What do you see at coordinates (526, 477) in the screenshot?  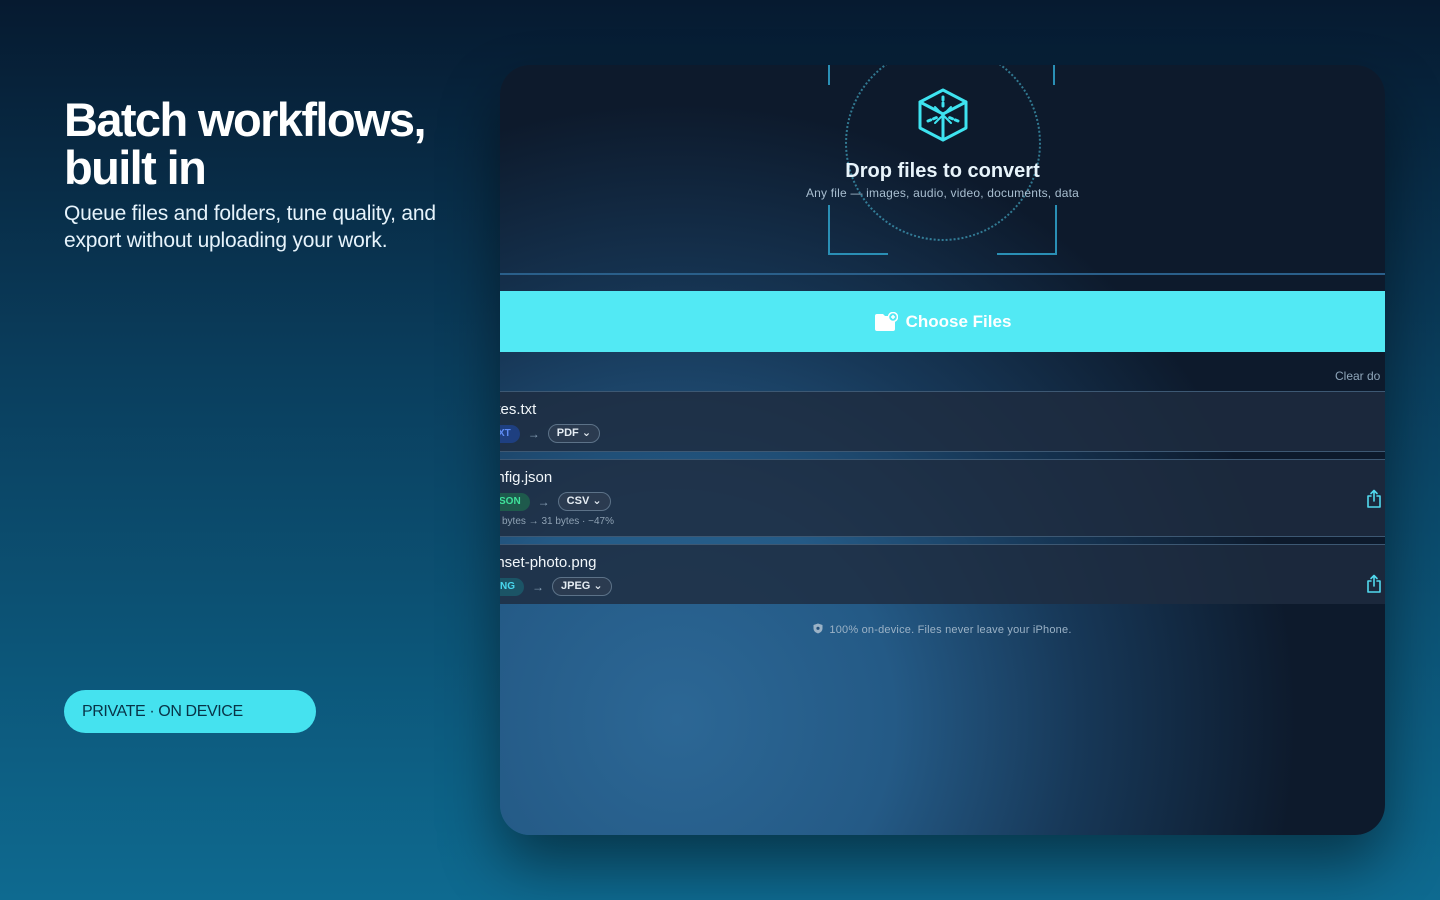 I see `file-name: onfig.json` at bounding box center [526, 477].